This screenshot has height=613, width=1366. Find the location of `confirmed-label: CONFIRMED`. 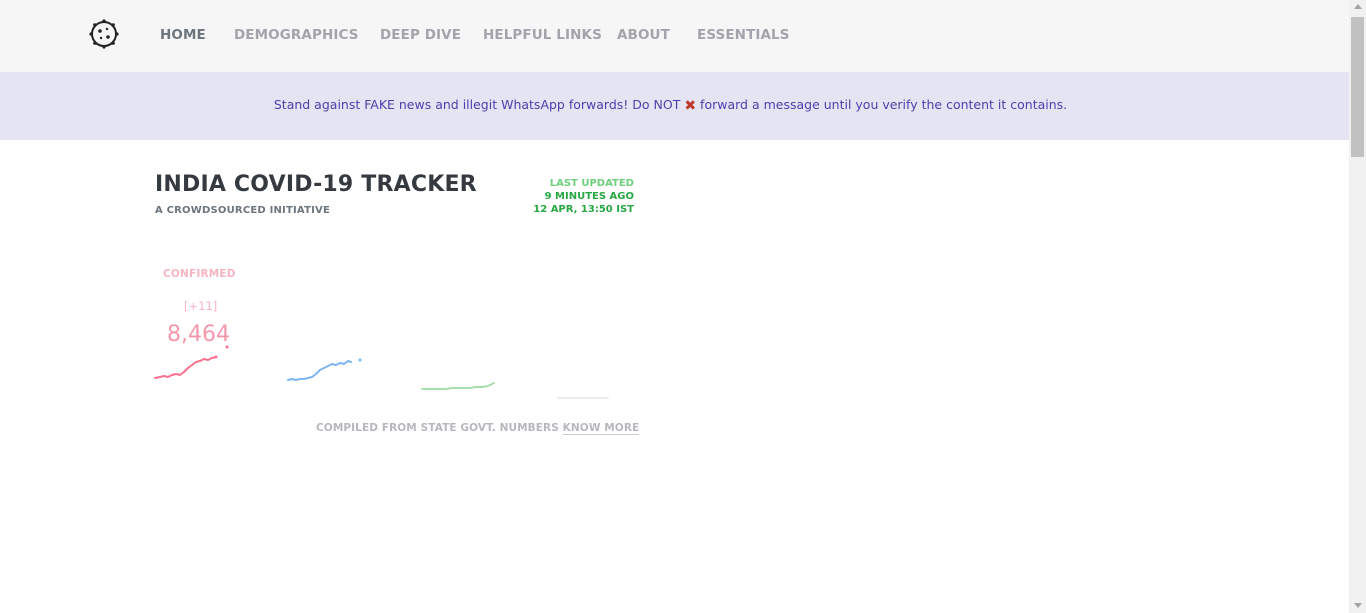

confirmed-label: CONFIRMED is located at coordinates (199, 274).